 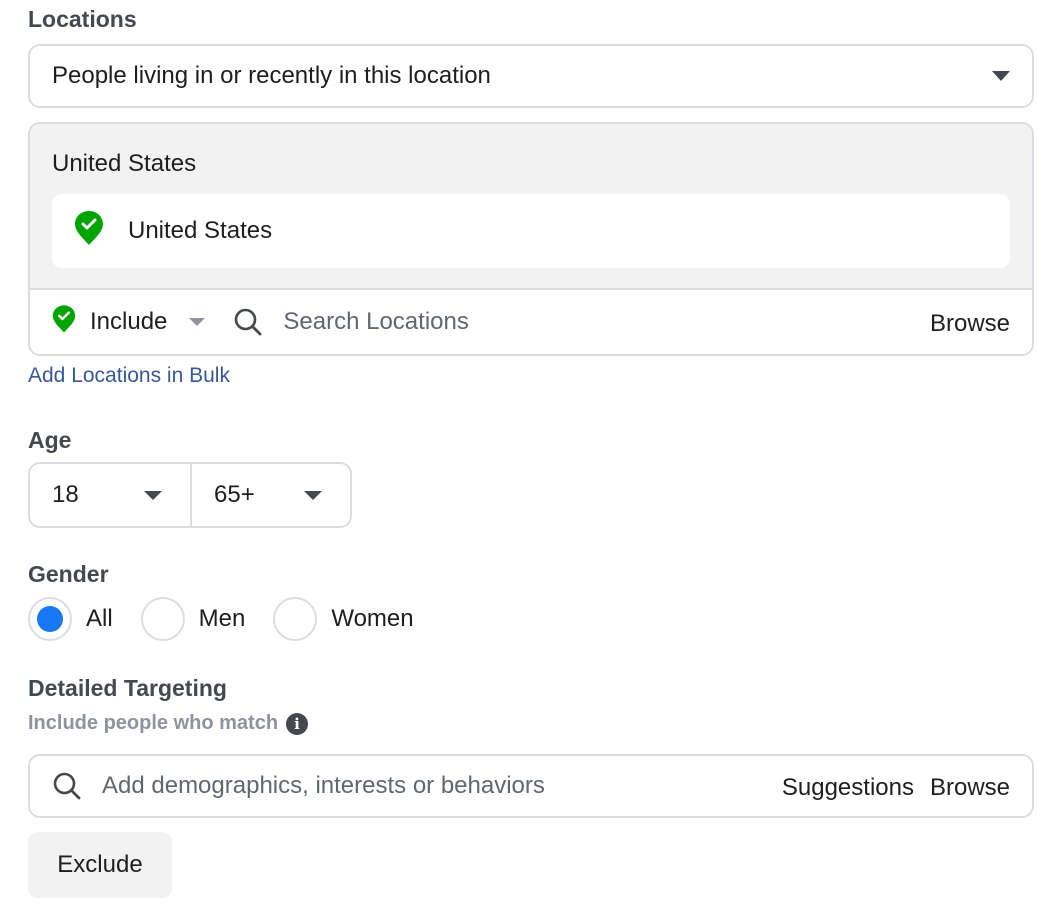 I want to click on detailed-targeting-search: Suggestions Browse, so click(x=531, y=786).